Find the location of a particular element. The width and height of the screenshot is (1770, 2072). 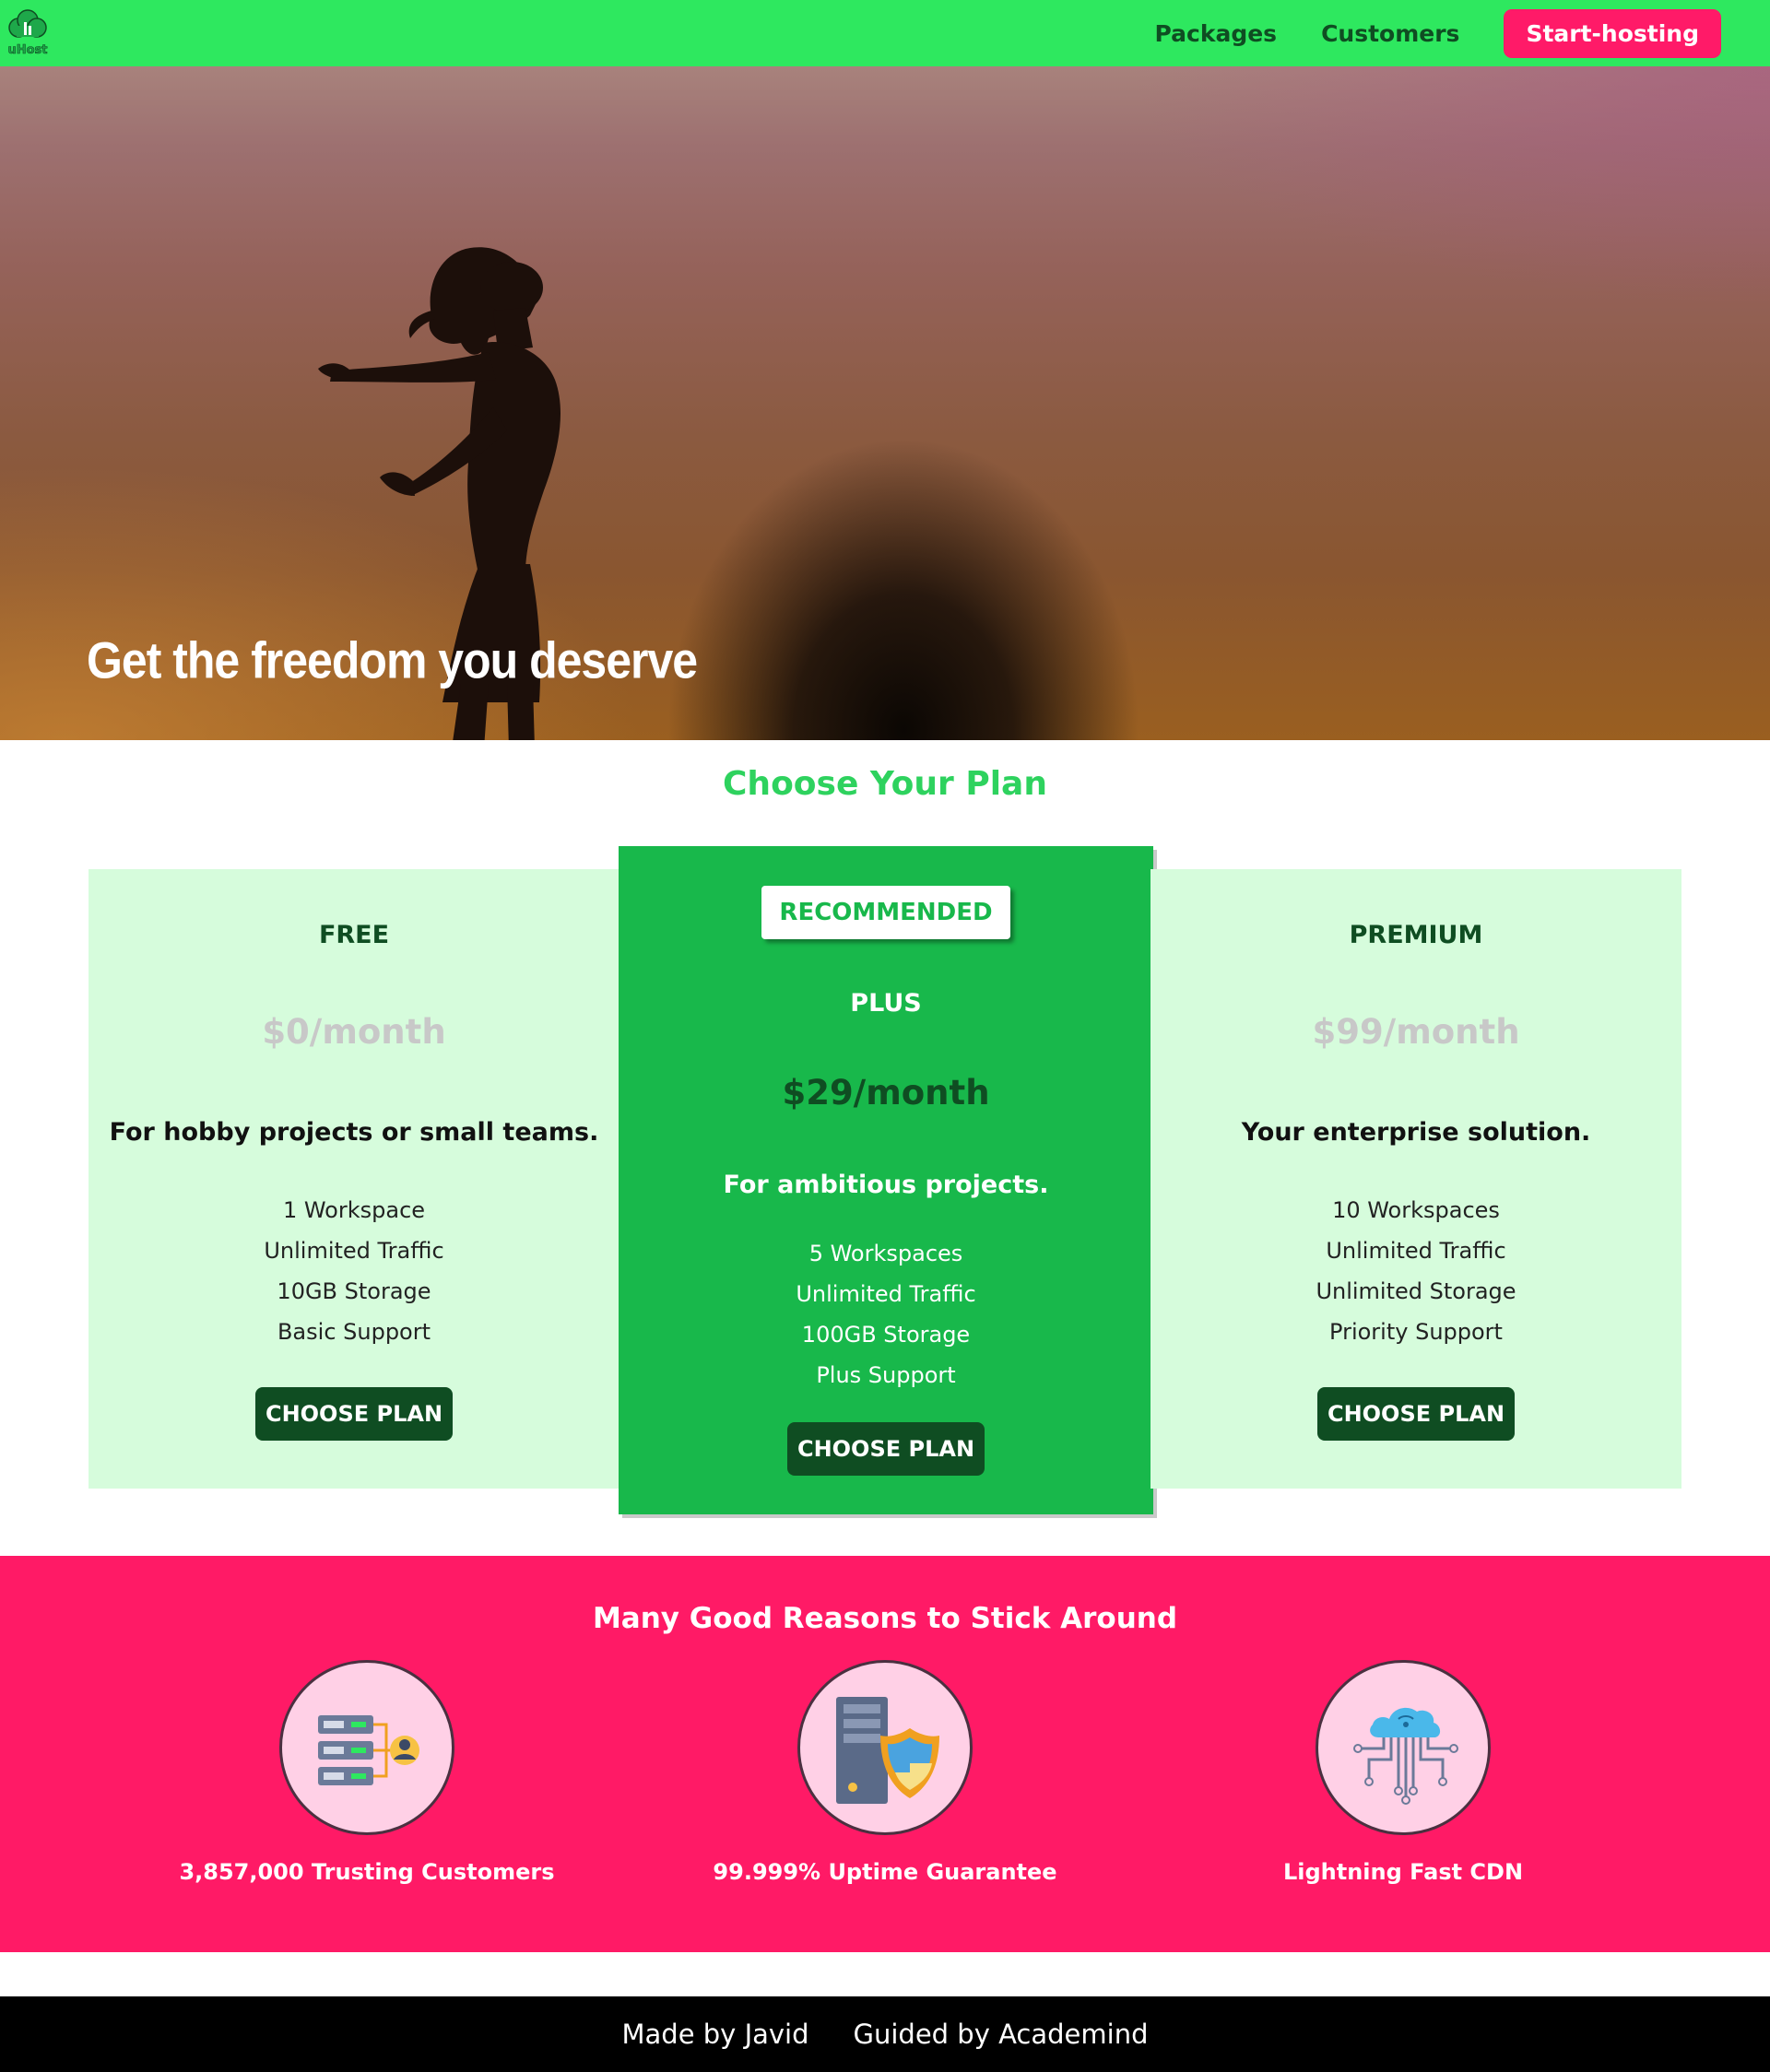

main-nav: Packages Customers Start-hosting is located at coordinates (1437, 33).